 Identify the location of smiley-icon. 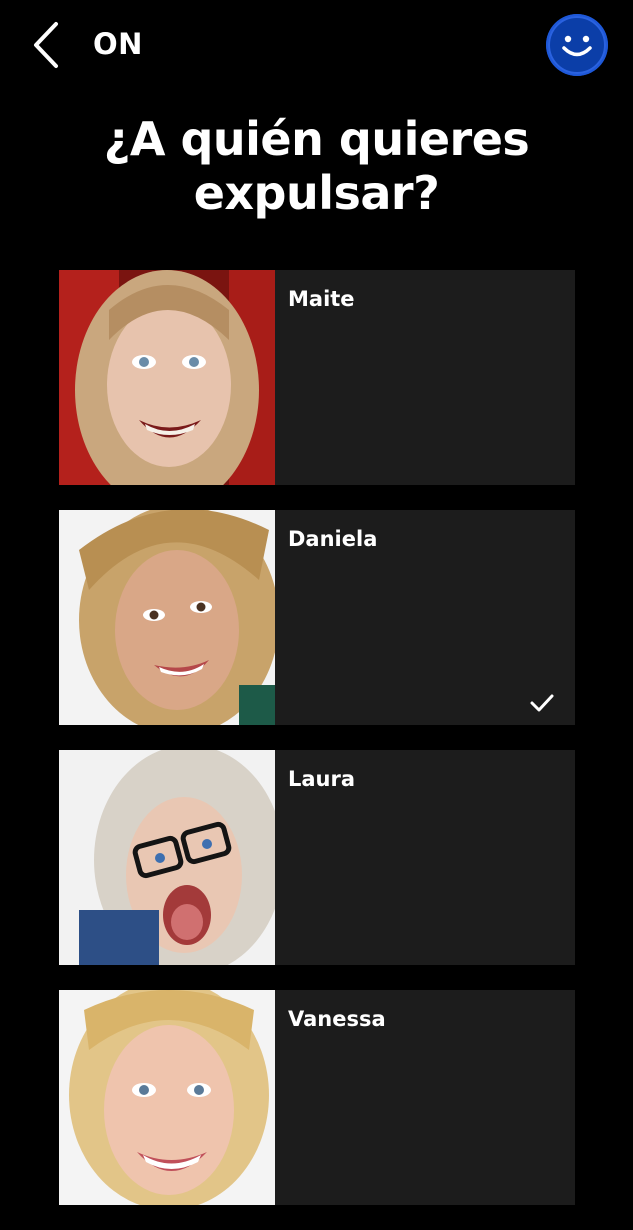
(577, 45).